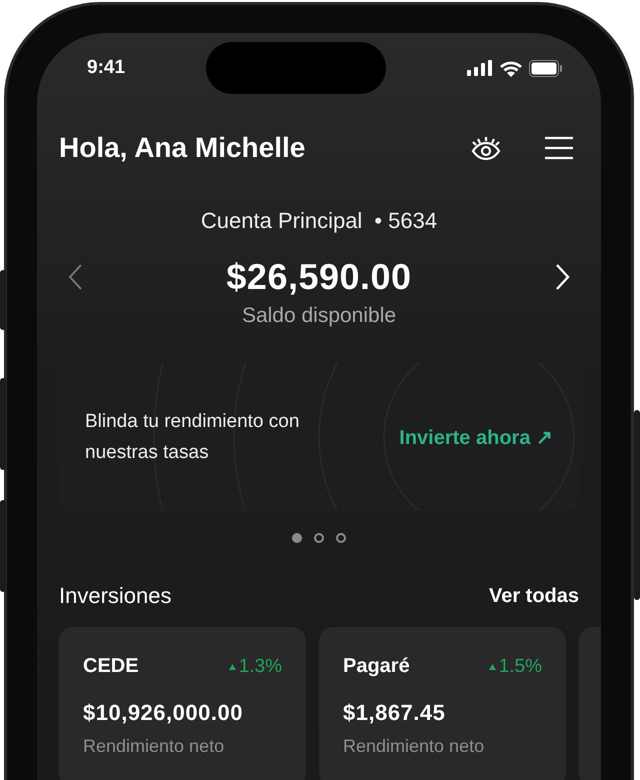 Image resolution: width=640 pixels, height=780 pixels. What do you see at coordinates (559, 148) in the screenshot?
I see `menu-icon` at bounding box center [559, 148].